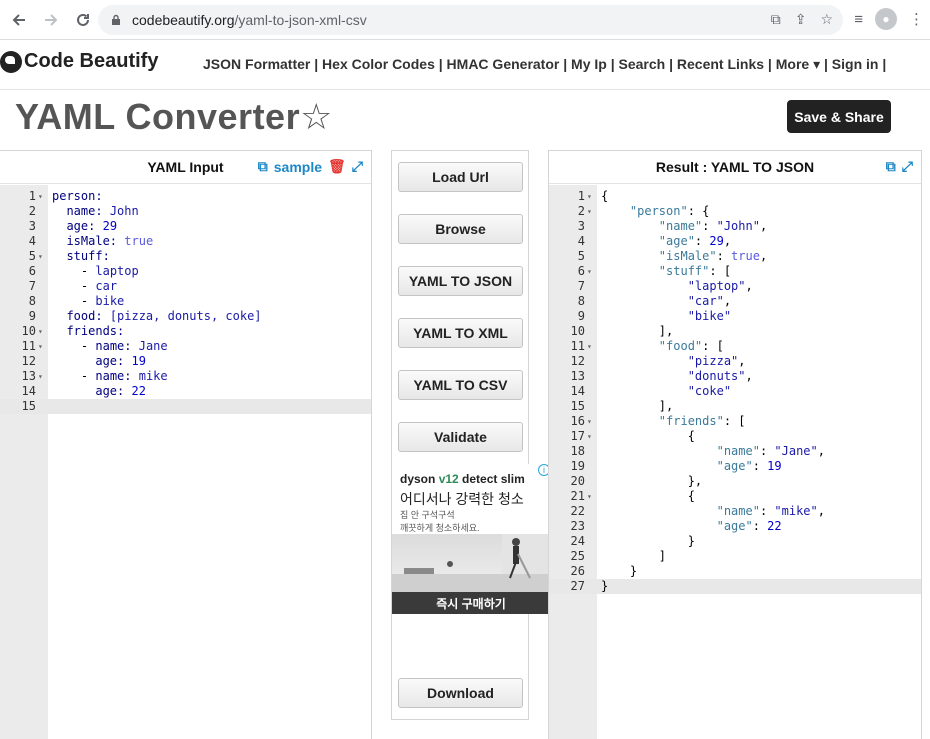  Describe the element at coordinates (735, 481) in the screenshot. I see `code-line: 20 },` at that location.